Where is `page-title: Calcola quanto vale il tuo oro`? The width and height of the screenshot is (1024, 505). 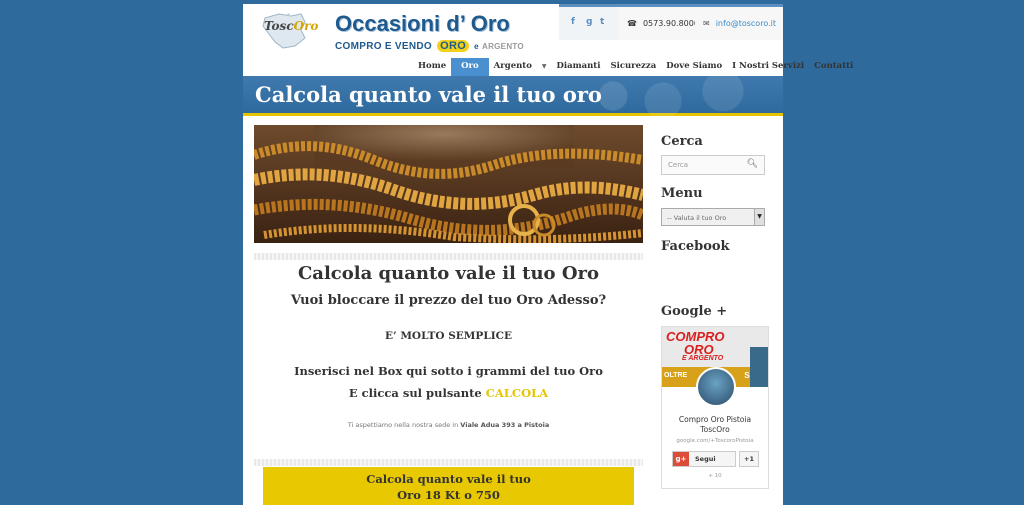 page-title: Calcola quanto vale il tuo oro is located at coordinates (428, 94).